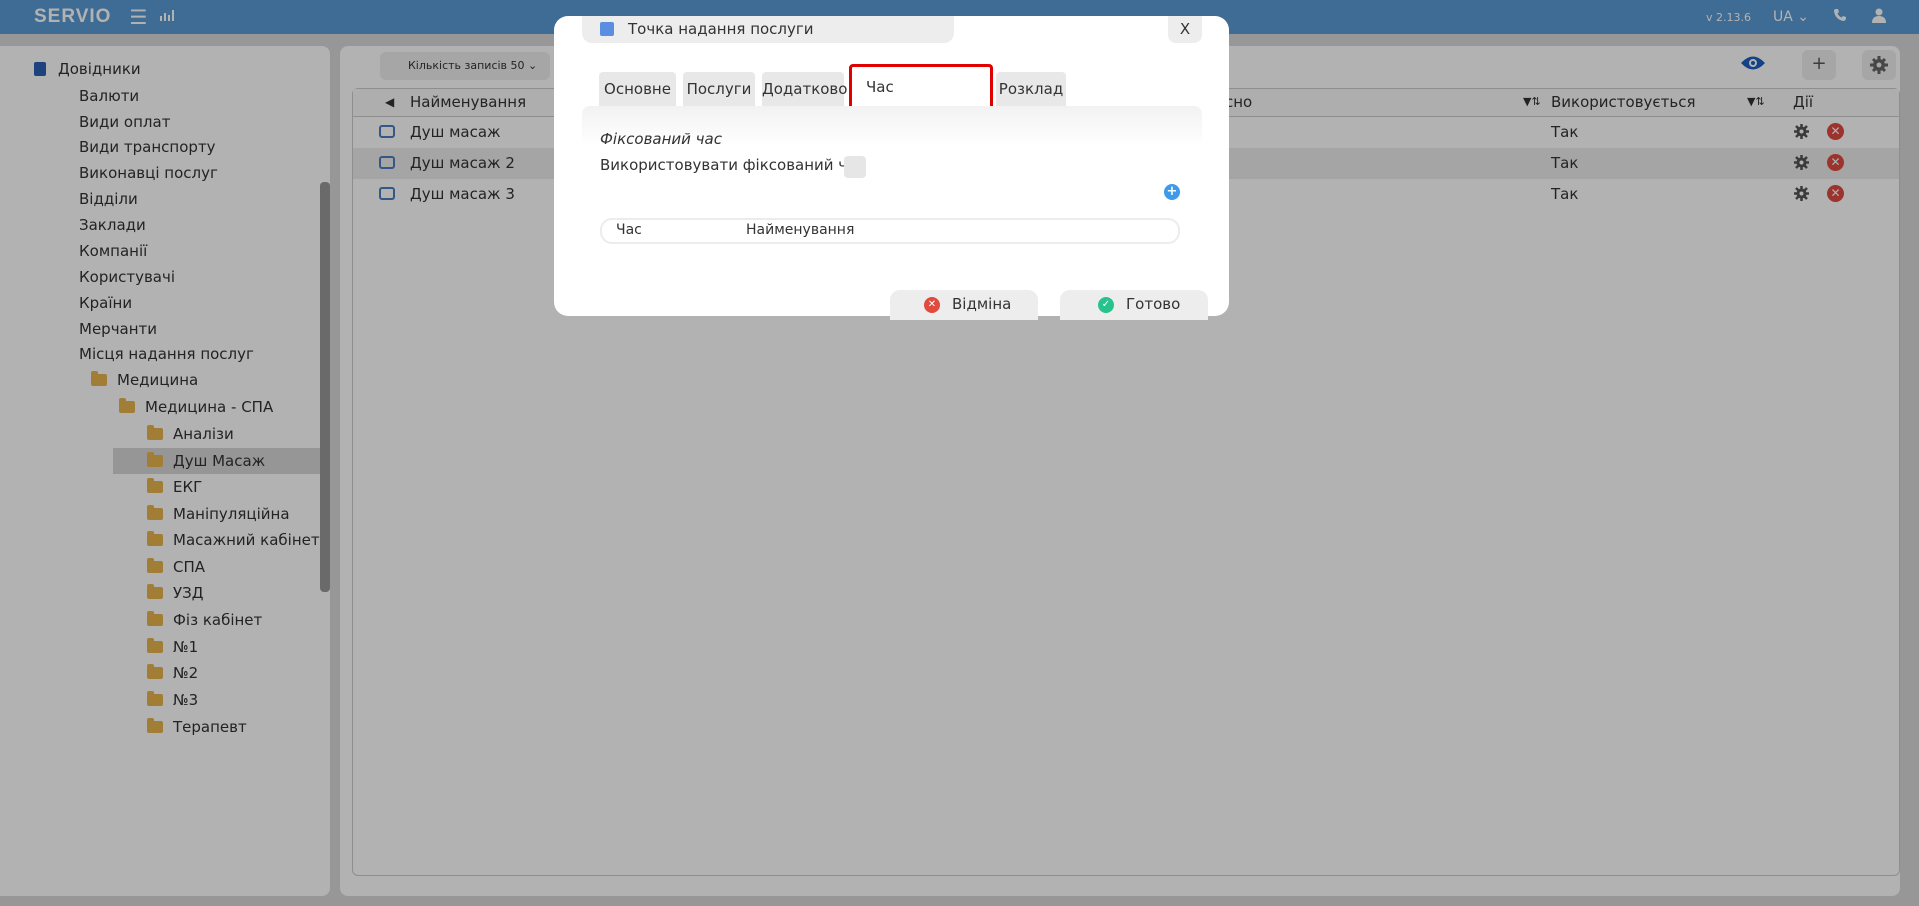 This screenshot has height=906, width=1919. Describe the element at coordinates (719, 89) in the screenshot. I see `tab-services: Послуги` at that location.